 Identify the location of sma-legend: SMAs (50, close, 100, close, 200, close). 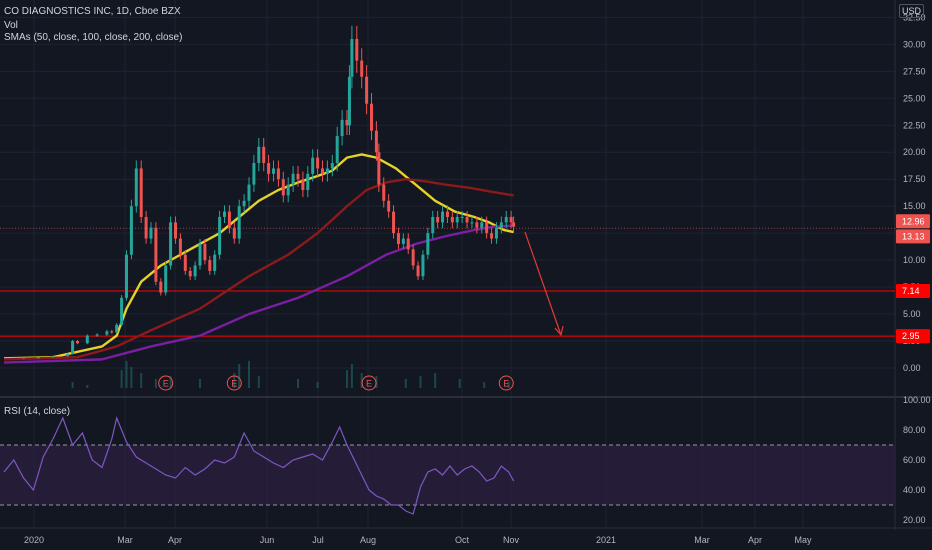
(93, 37).